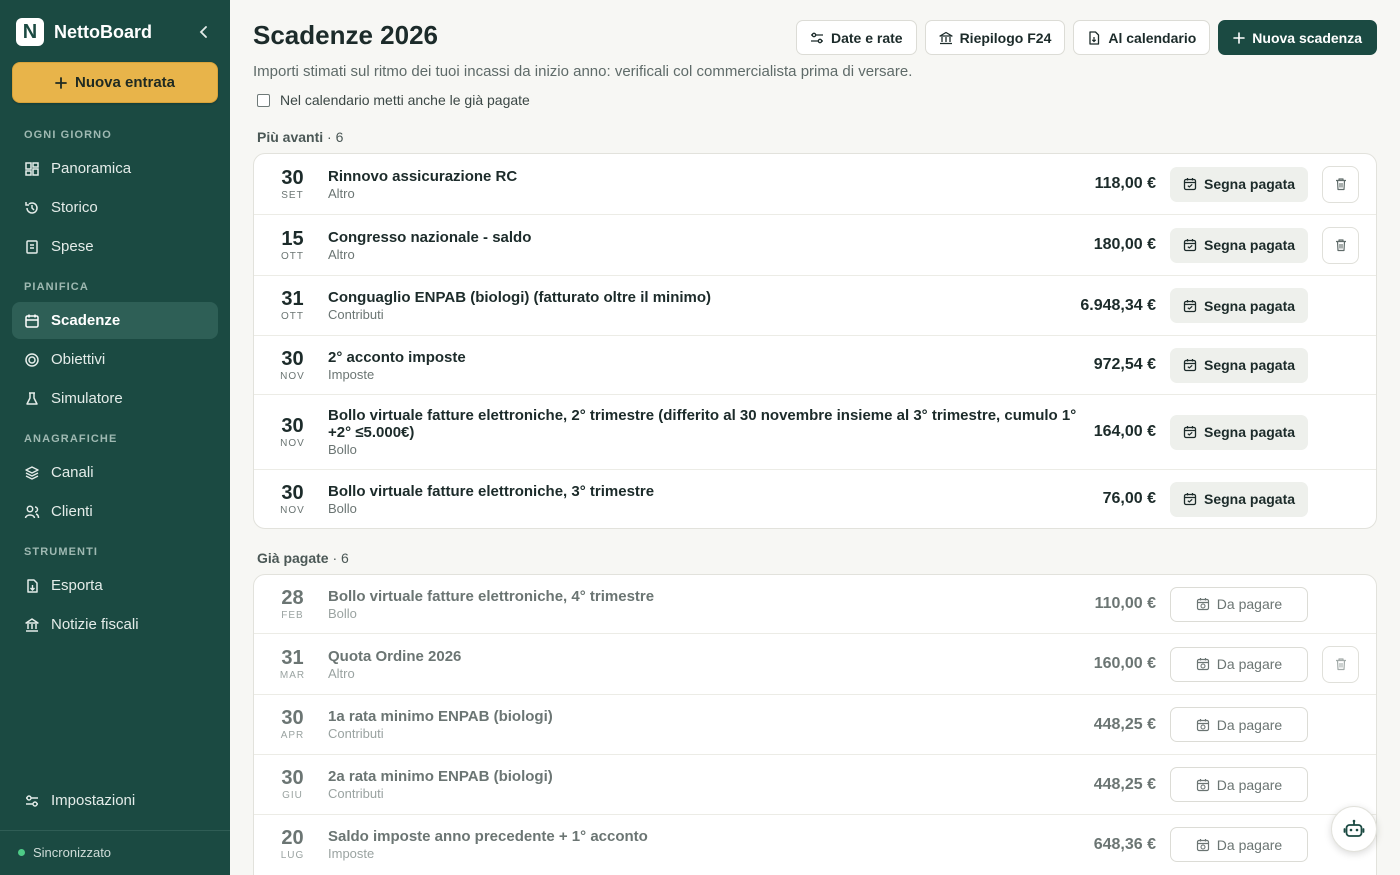 The width and height of the screenshot is (1400, 875). What do you see at coordinates (30, 32) in the screenshot?
I see `app-logo: N` at bounding box center [30, 32].